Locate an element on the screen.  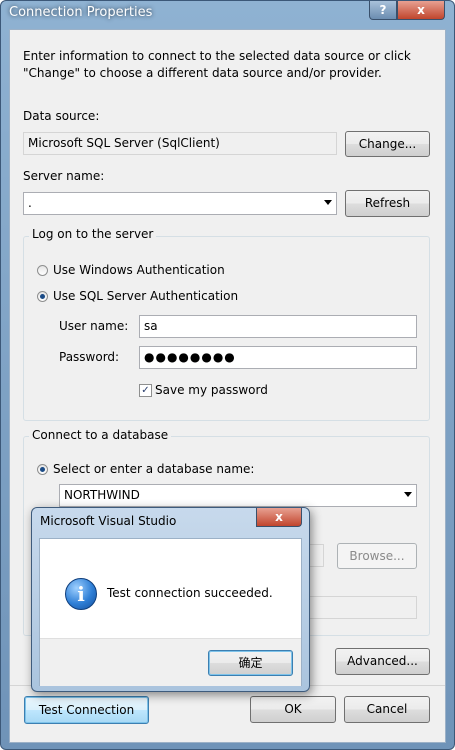
logon-group-title: Log on to the server is located at coordinates (93, 234).